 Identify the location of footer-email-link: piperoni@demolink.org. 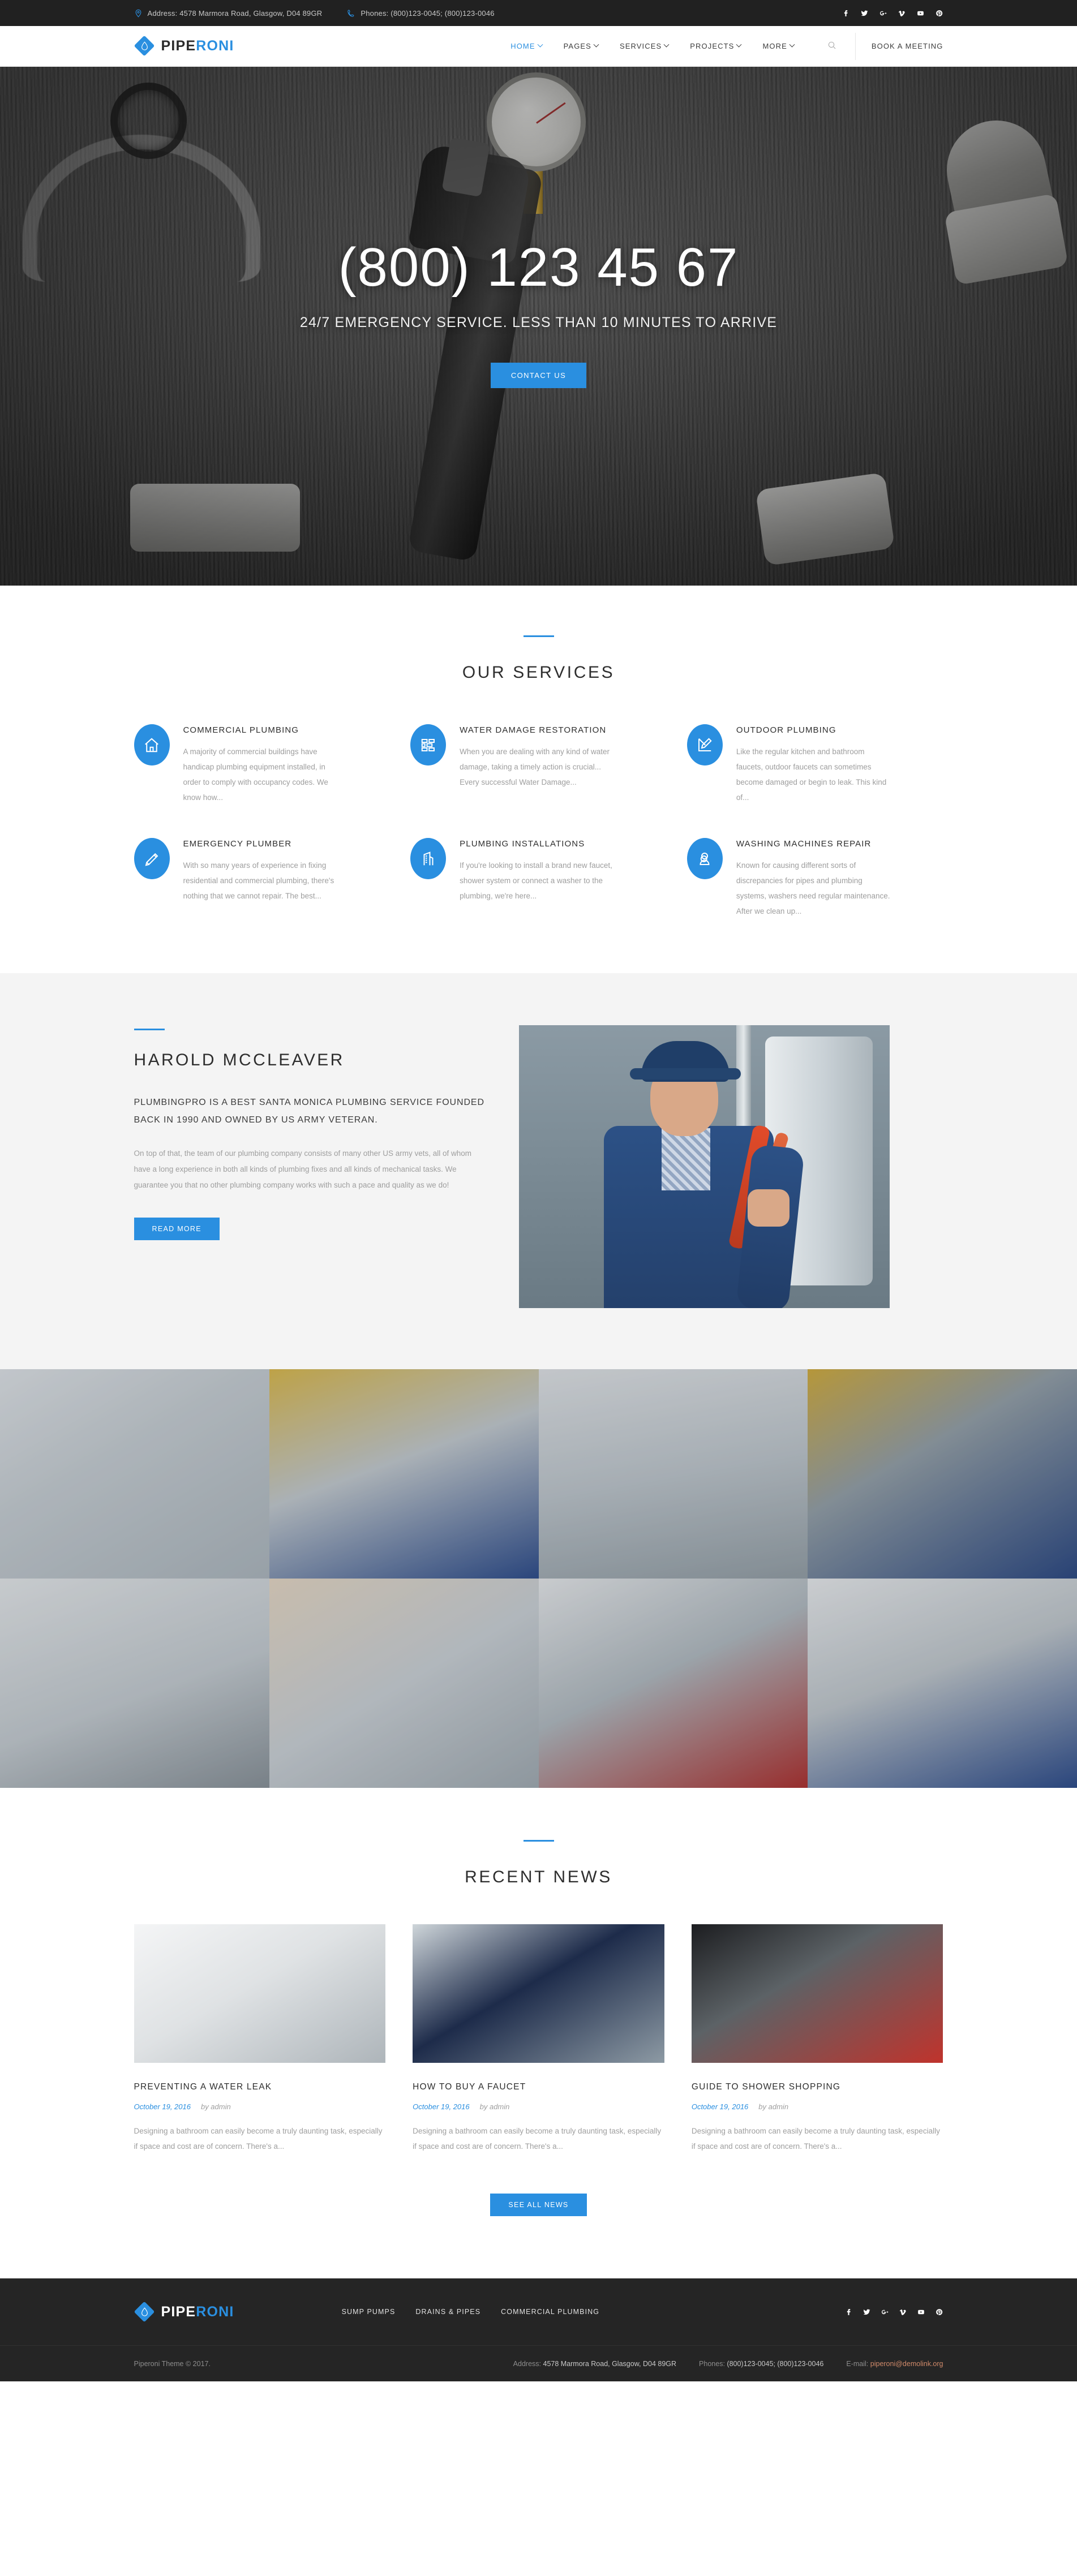
(906, 2364).